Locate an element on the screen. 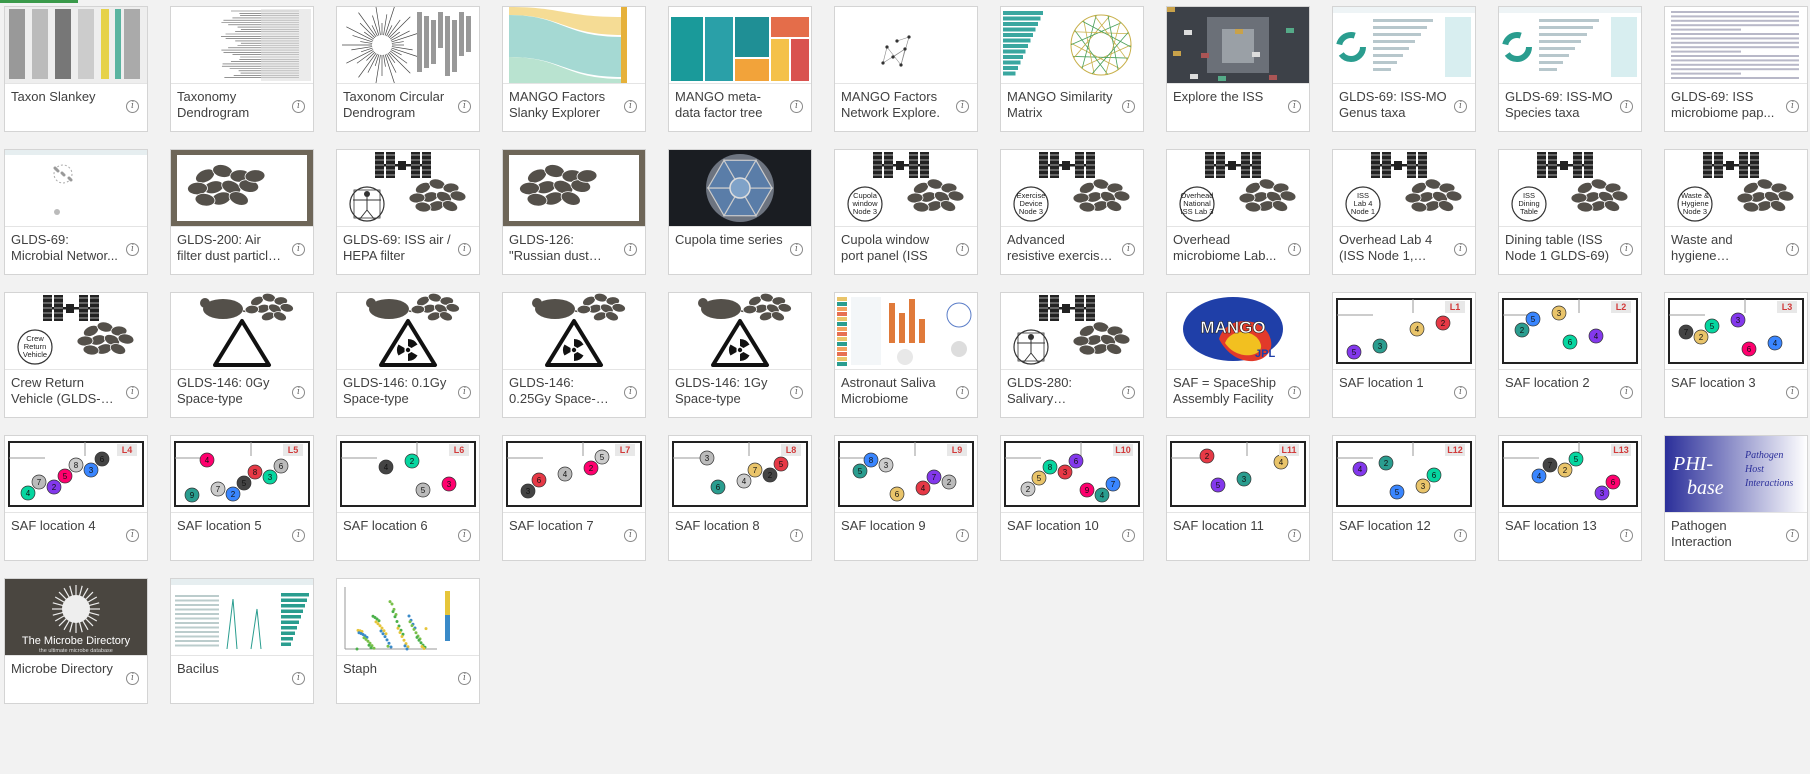  app-card: MANGO Factors Network Explore. i is located at coordinates (906, 69).